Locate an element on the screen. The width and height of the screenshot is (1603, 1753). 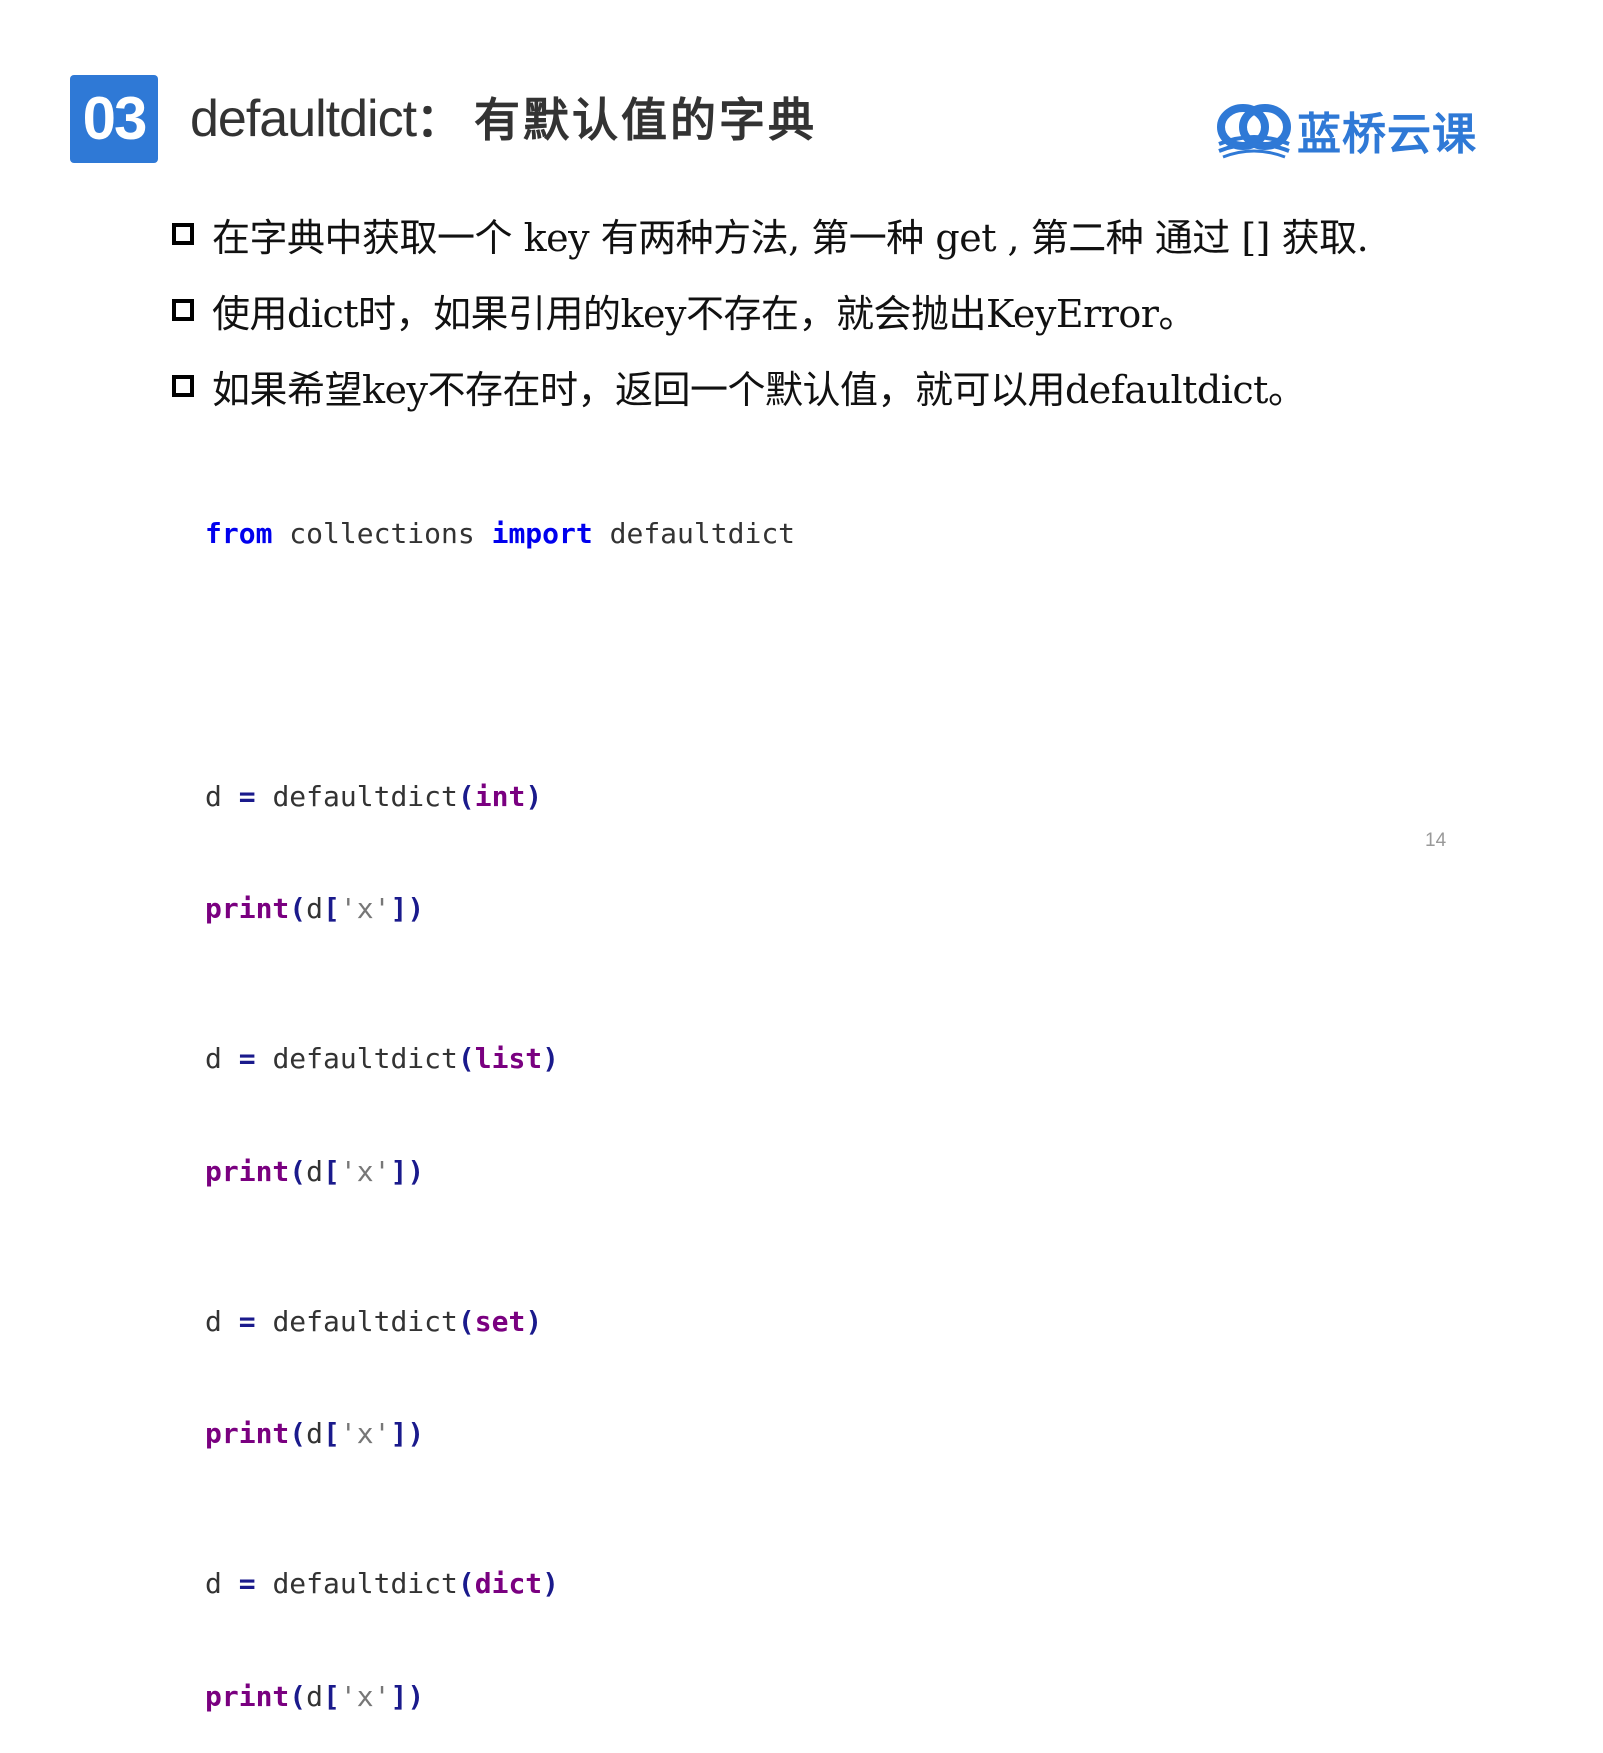
code-line: d = defaultdict(dict) is located at coordinates (500, 1584).